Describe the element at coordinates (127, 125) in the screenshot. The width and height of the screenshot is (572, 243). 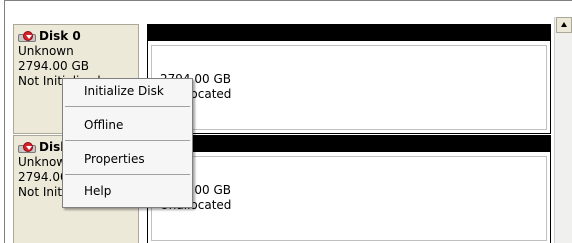
I see `menu-item-offline: Offline` at that location.